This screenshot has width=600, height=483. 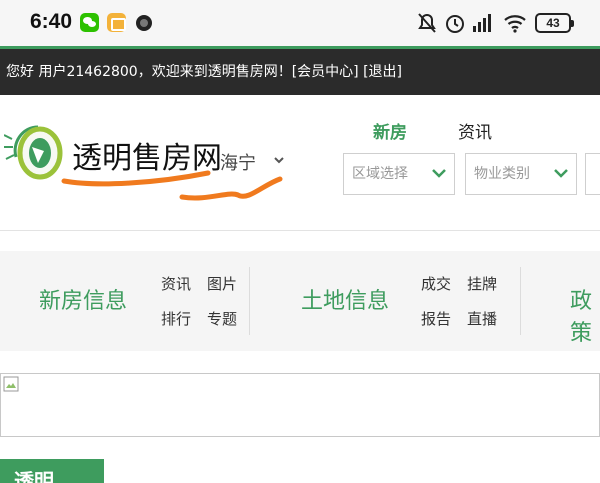 What do you see at coordinates (345, 299) in the screenshot?
I see `category-title-land: 土地信息` at bounding box center [345, 299].